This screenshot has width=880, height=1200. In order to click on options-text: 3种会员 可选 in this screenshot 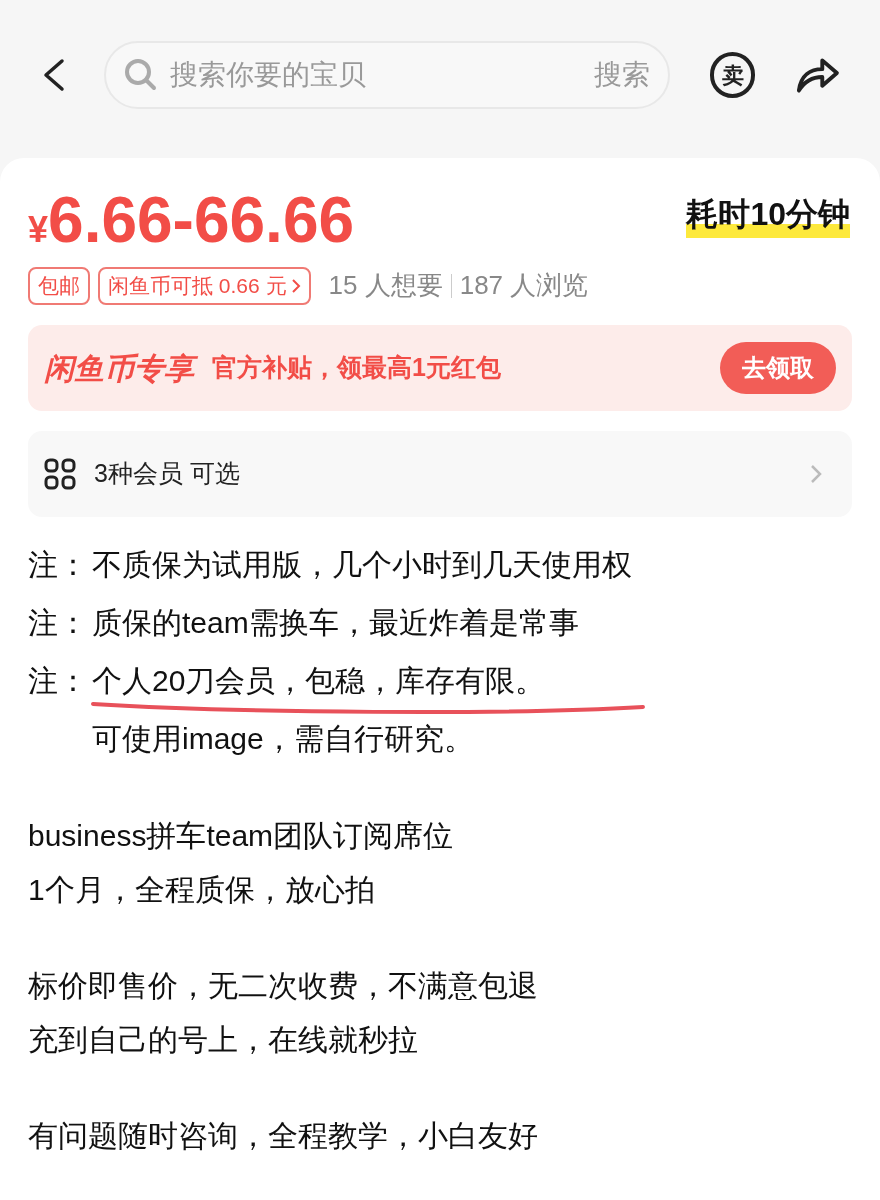, I will do `click(167, 474)`.